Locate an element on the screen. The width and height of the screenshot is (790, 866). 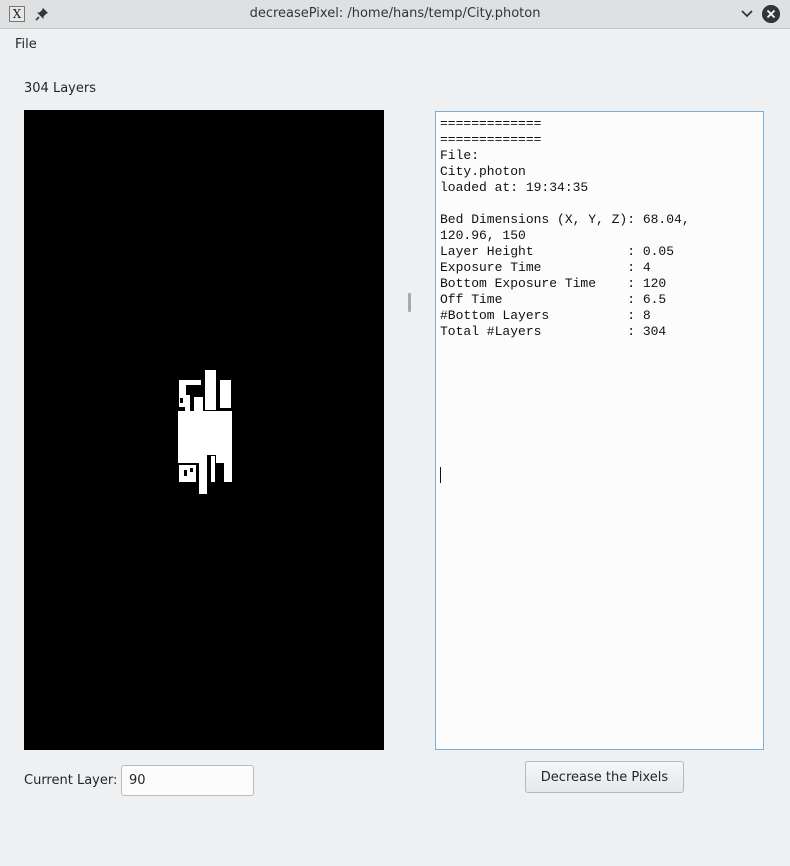
menu-file: File is located at coordinates (26, 44).